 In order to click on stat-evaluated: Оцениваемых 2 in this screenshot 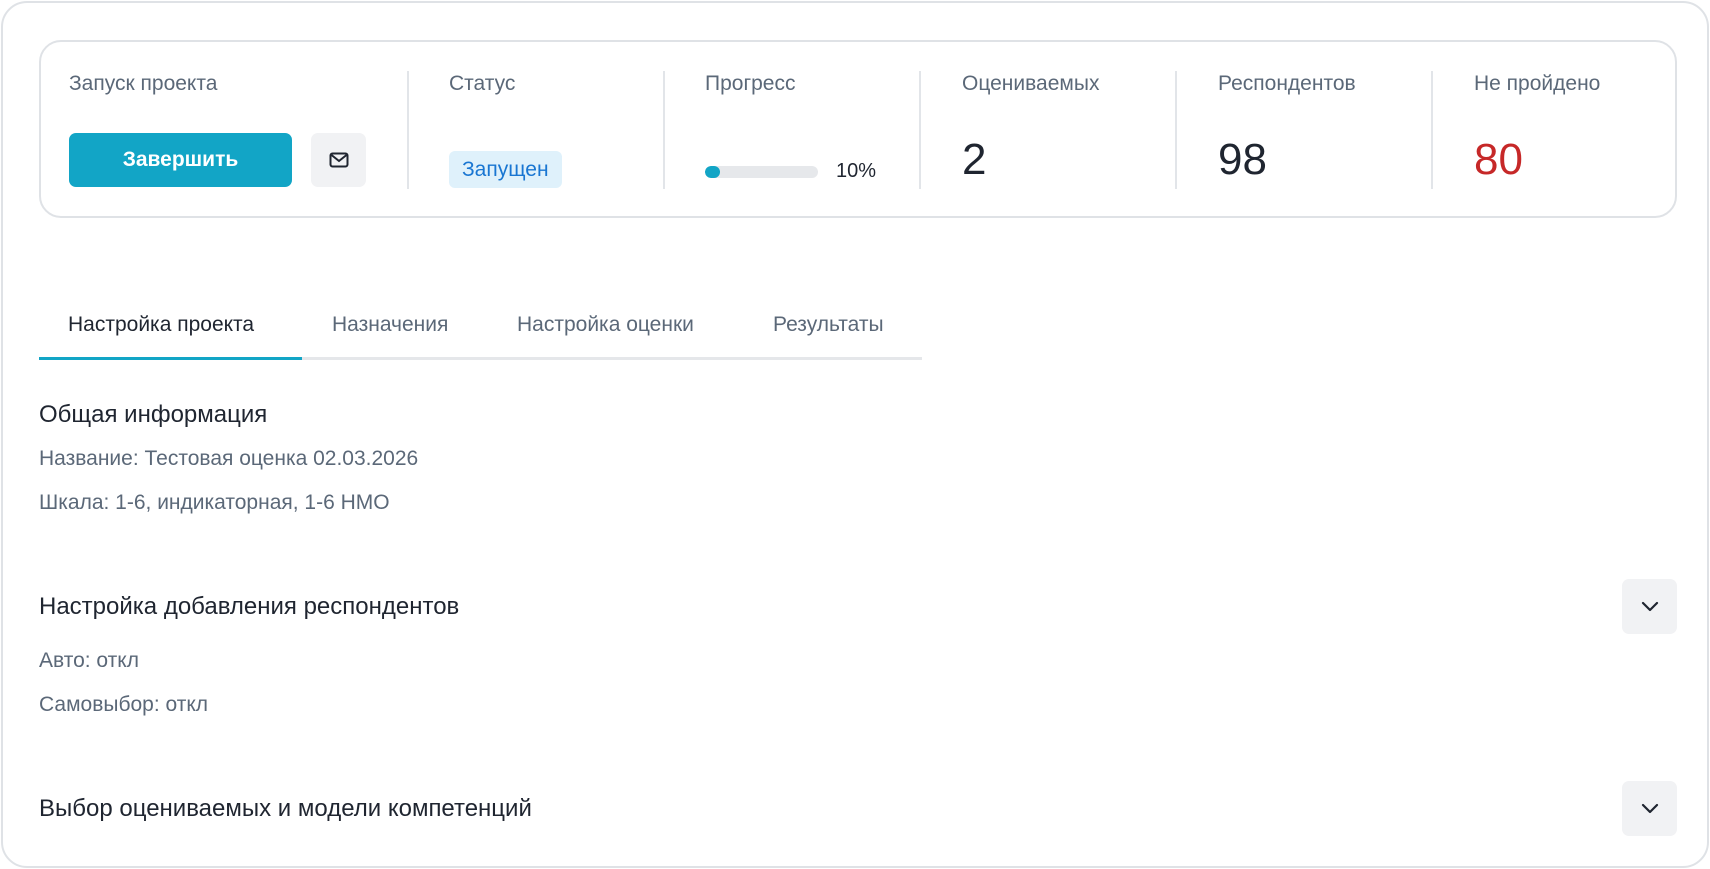, I will do `click(1062, 131)`.